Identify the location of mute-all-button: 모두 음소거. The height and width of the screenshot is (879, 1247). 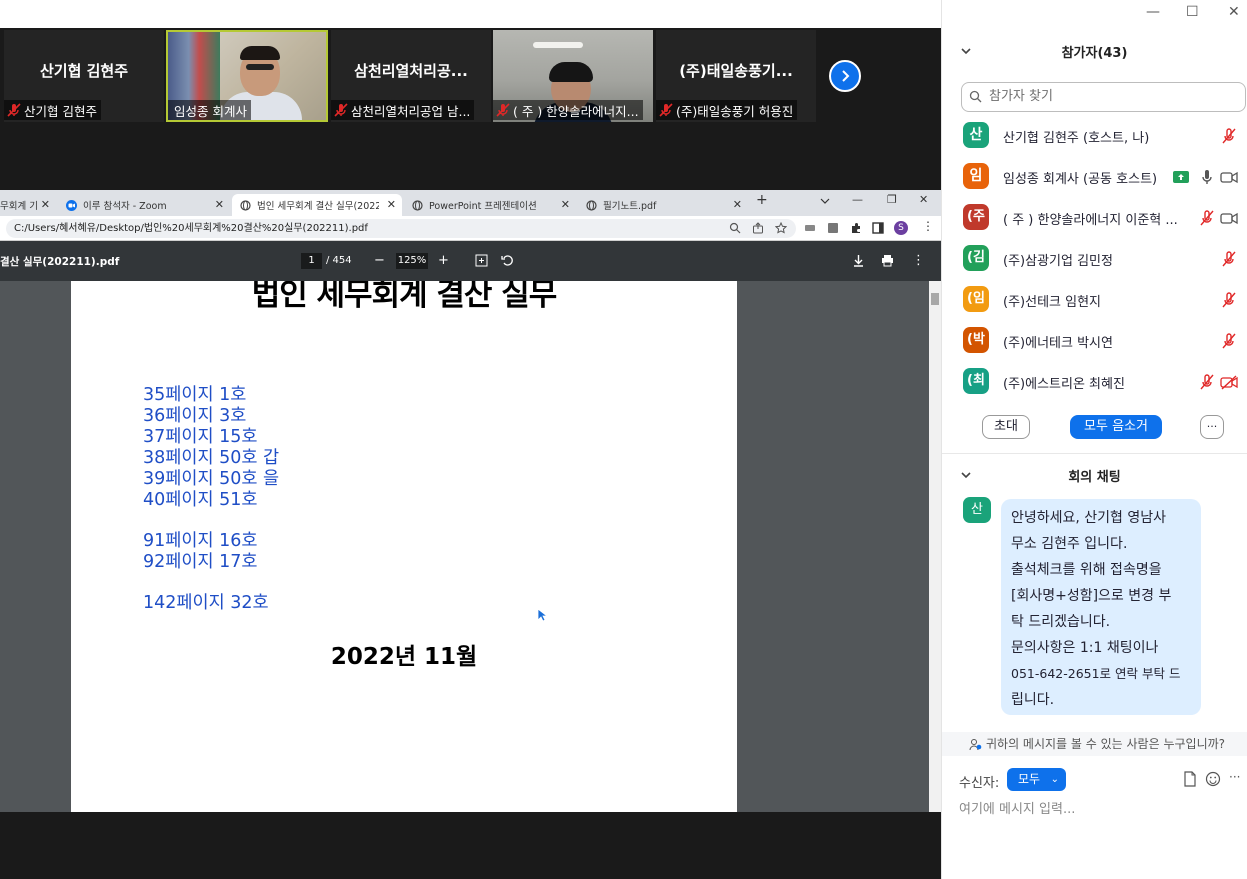
(1116, 427).